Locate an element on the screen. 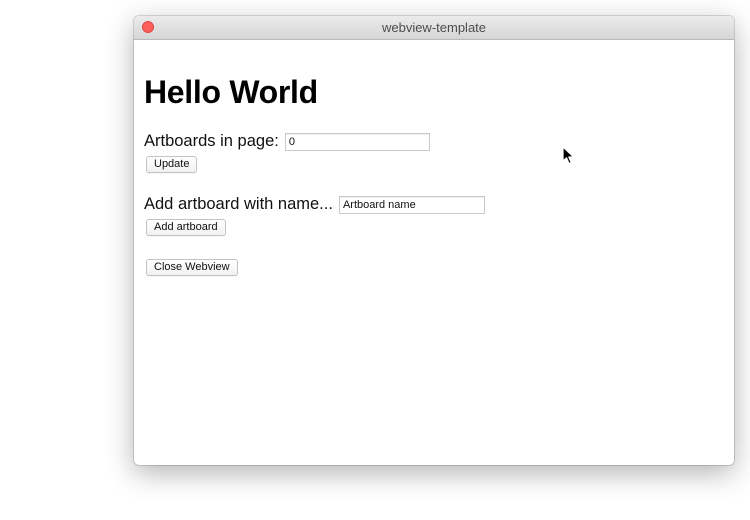  page-title: Hello World is located at coordinates (231, 92).